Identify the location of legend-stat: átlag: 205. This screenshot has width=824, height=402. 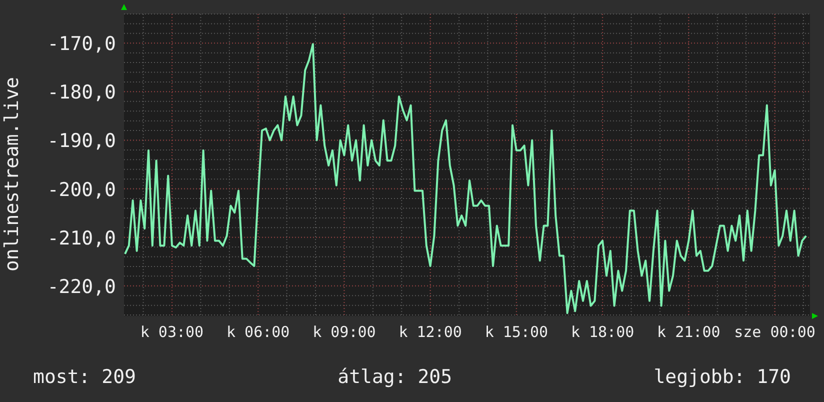
(395, 377).